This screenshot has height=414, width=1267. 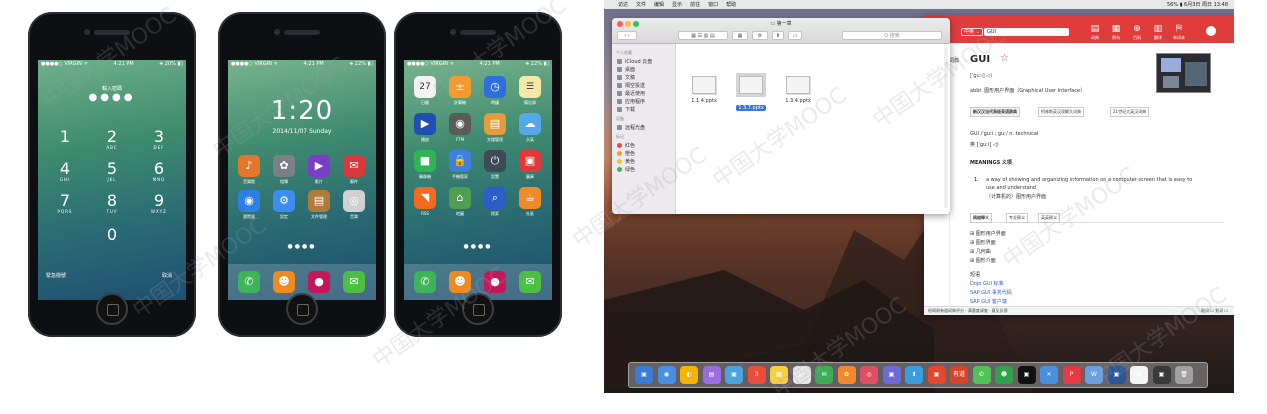 What do you see at coordinates (760, 35) in the screenshot?
I see `action-gear-button: ⚙` at bounding box center [760, 35].